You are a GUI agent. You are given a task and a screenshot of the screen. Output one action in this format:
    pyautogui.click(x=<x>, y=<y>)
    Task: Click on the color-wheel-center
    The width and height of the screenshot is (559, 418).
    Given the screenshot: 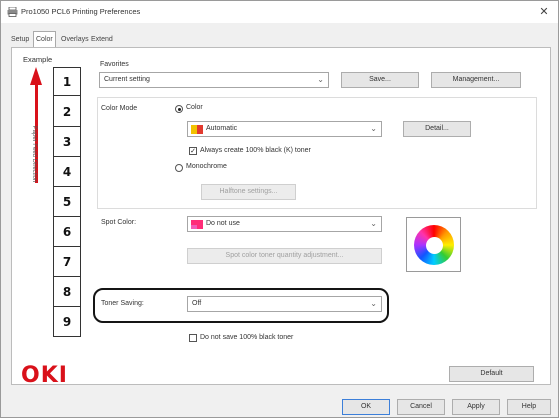 What is the action you would take?
    pyautogui.click(x=434, y=245)
    